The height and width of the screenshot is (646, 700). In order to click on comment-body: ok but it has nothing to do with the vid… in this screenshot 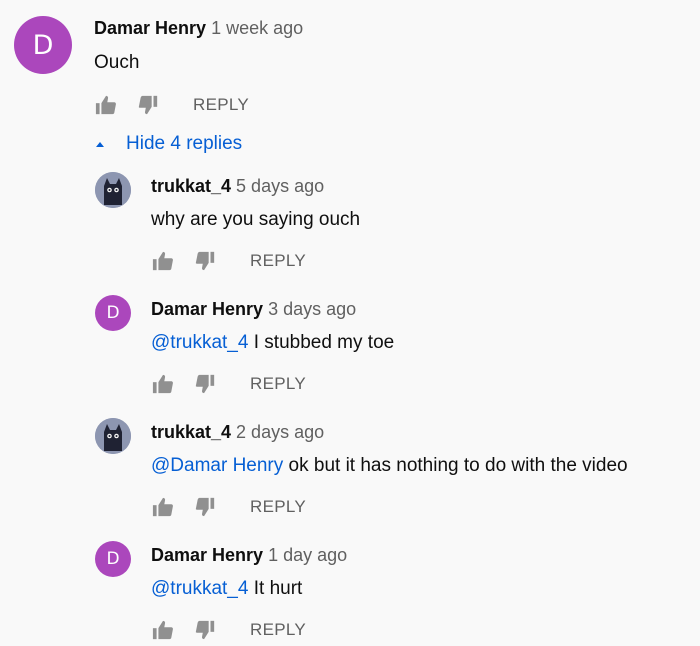, I will do `click(455, 465)`.